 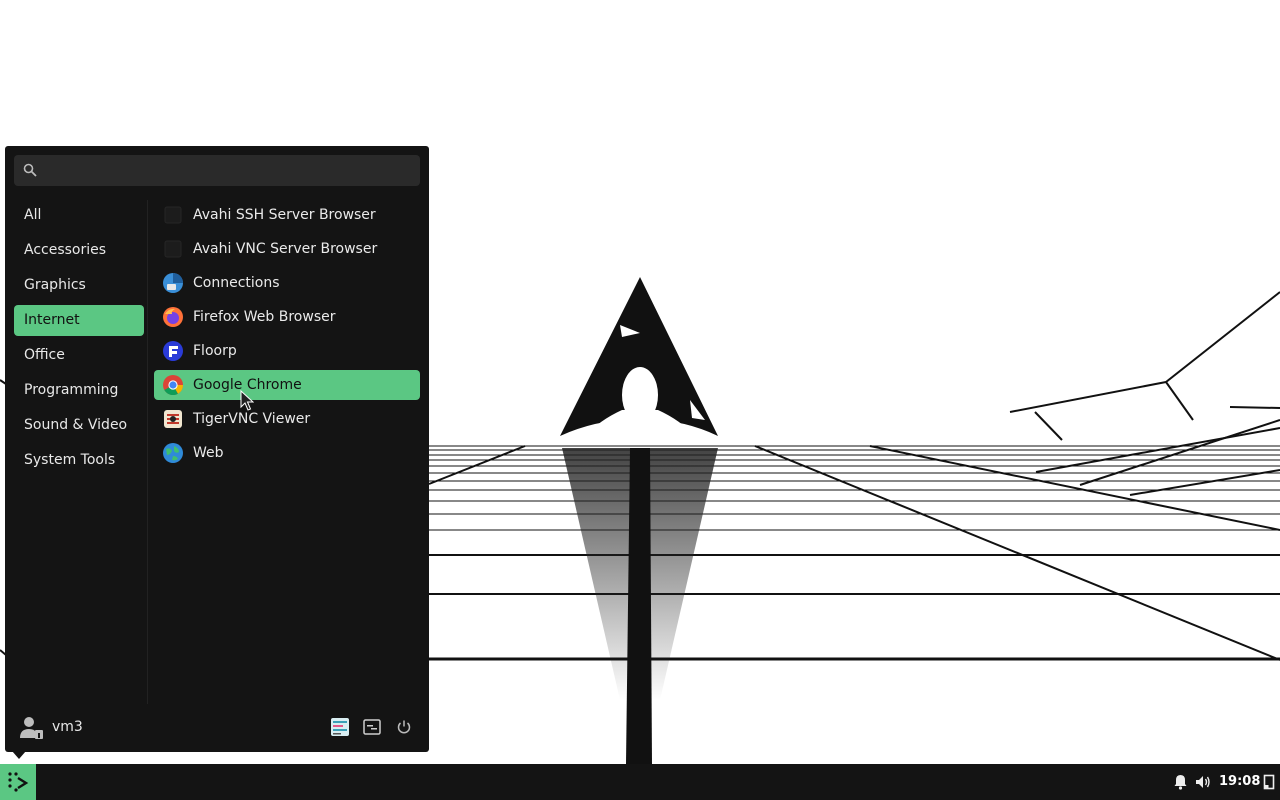 What do you see at coordinates (79, 425) in the screenshot?
I see `category-sound-video: Sound & Video` at bounding box center [79, 425].